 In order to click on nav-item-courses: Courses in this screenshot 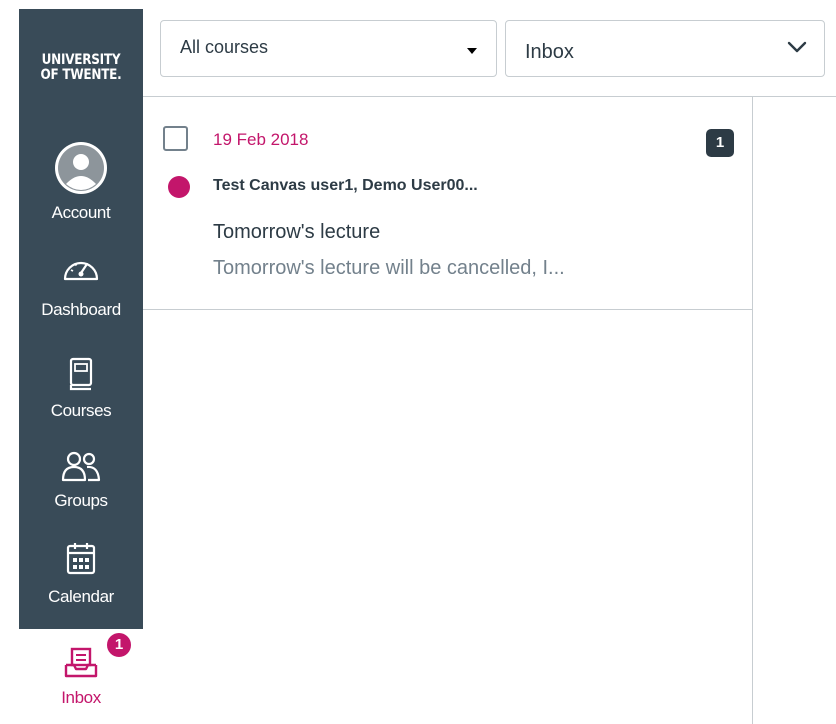, I will do `click(81, 389)`.